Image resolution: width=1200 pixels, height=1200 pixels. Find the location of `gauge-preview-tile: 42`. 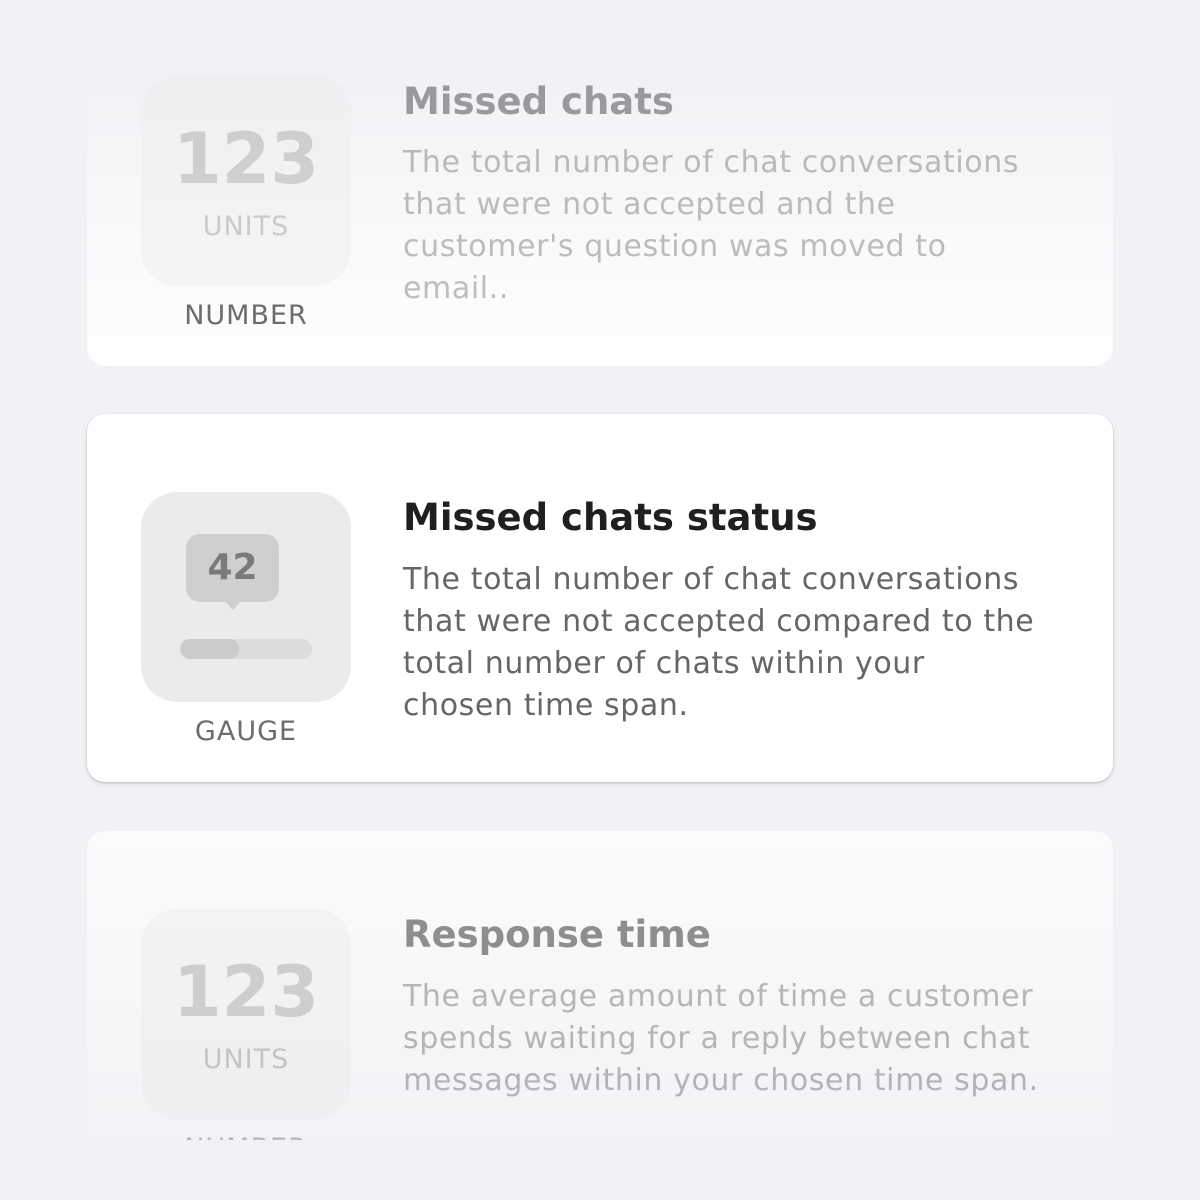

gauge-preview-tile: 42 is located at coordinates (246, 597).